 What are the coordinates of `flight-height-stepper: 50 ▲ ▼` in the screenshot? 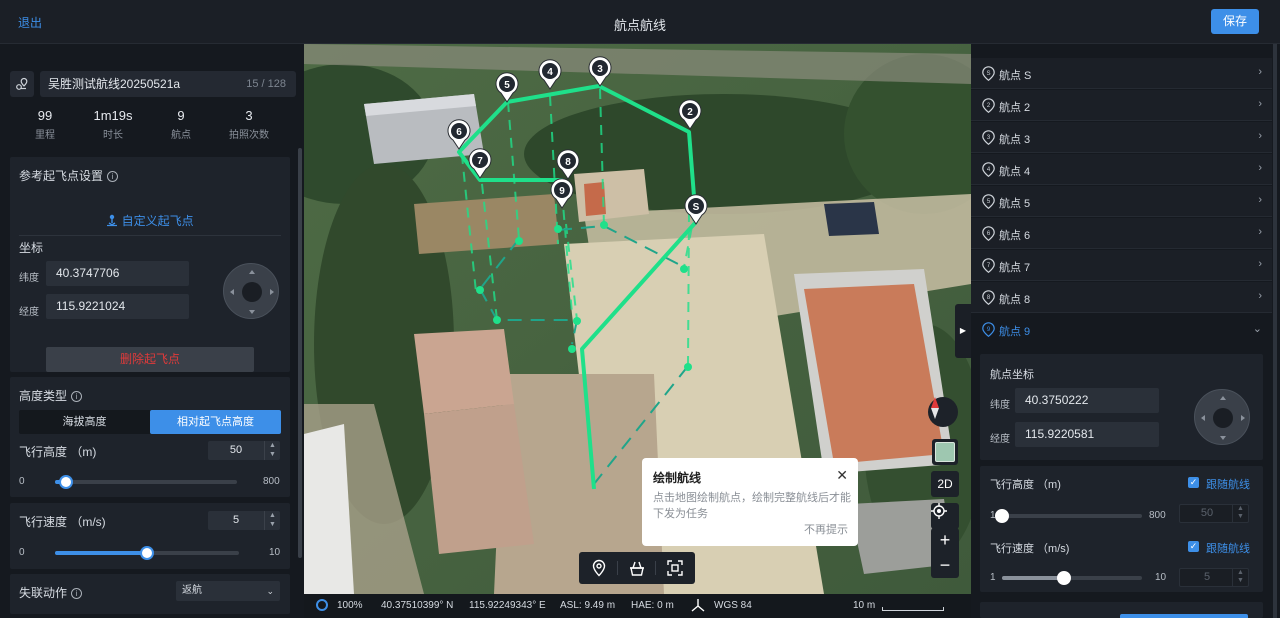 It's located at (244, 450).